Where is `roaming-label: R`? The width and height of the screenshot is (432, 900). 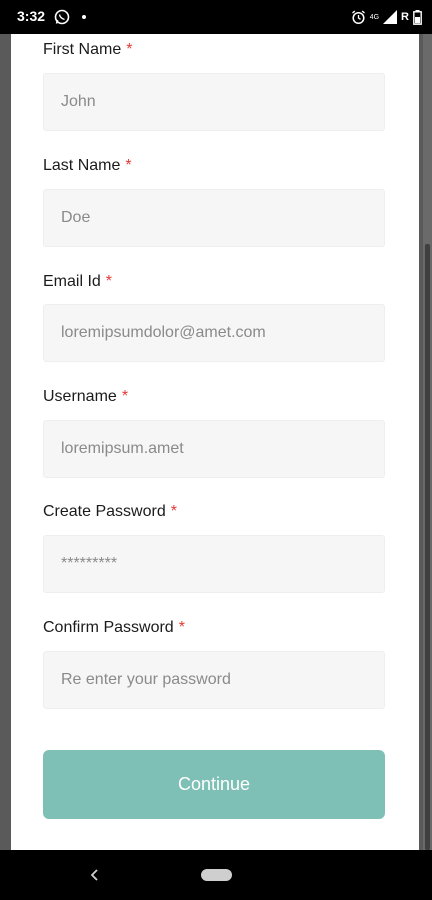
roaming-label: R is located at coordinates (405, 17).